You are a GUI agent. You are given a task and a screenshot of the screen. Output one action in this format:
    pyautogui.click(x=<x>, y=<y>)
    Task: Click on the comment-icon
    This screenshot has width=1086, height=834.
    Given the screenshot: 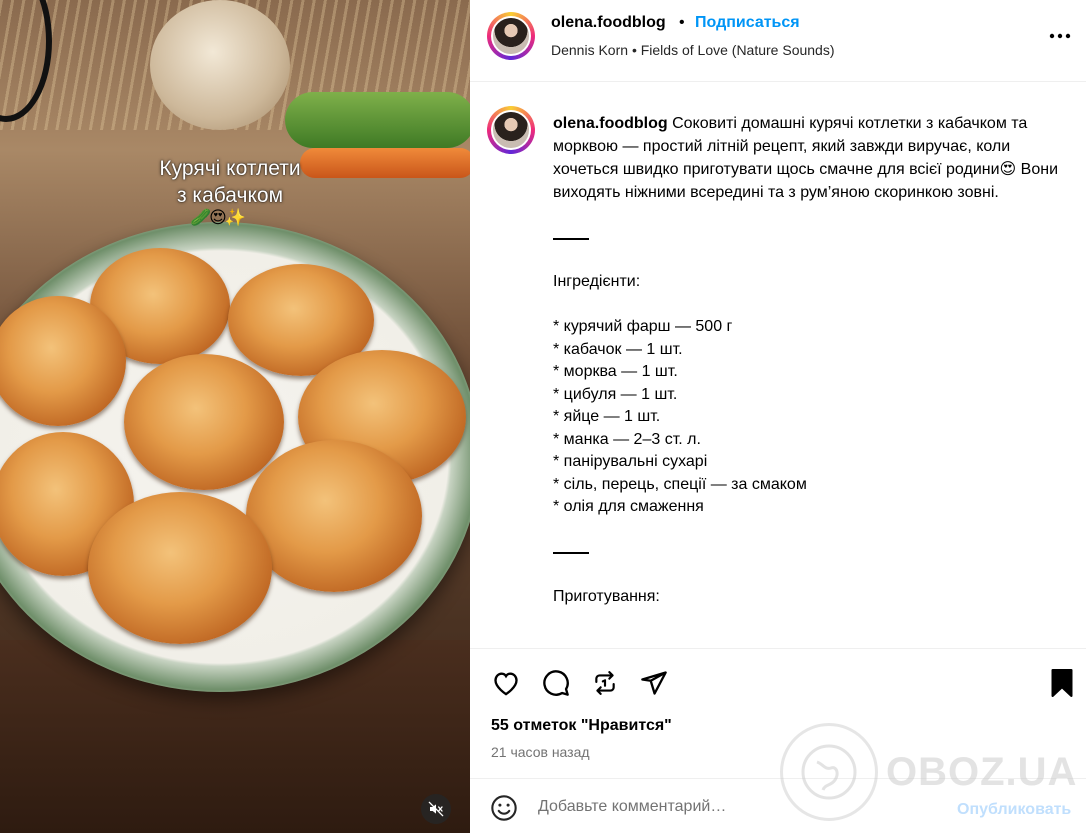 What is the action you would take?
    pyautogui.click(x=556, y=683)
    